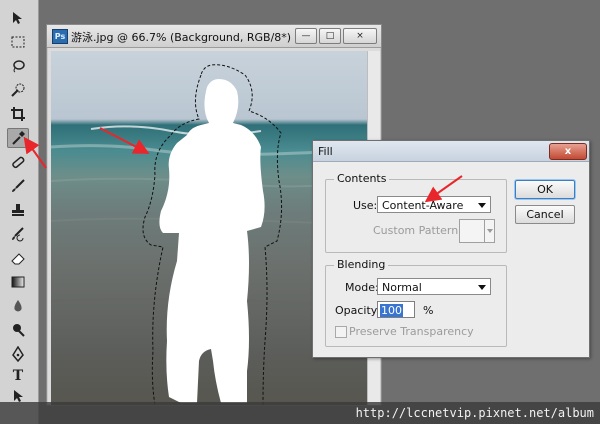  I want to click on mode-label: Mode:, so click(362, 287).